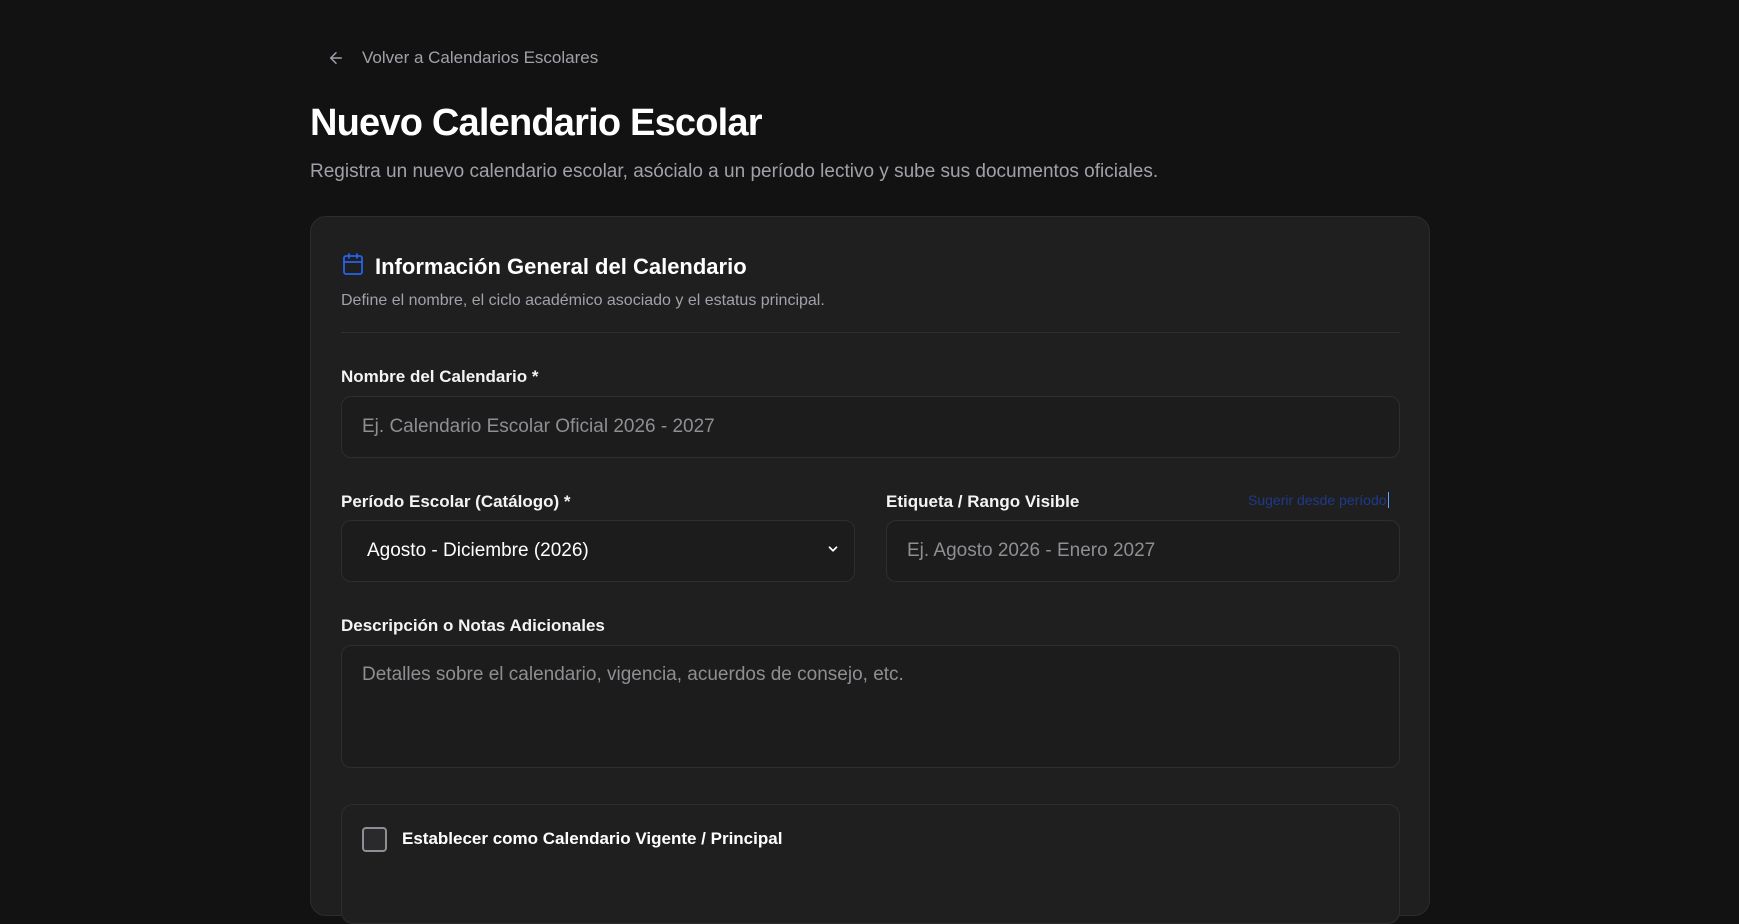 This screenshot has width=1739, height=924. Describe the element at coordinates (833, 551) in the screenshot. I see `chevron-down-icon` at that location.